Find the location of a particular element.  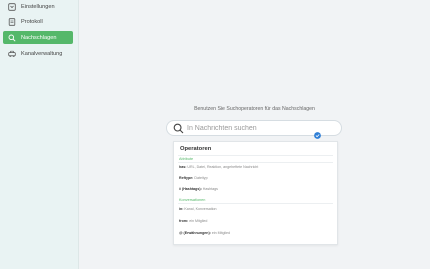

sidebar-item-label: Einstellungen is located at coordinates (38, 6).